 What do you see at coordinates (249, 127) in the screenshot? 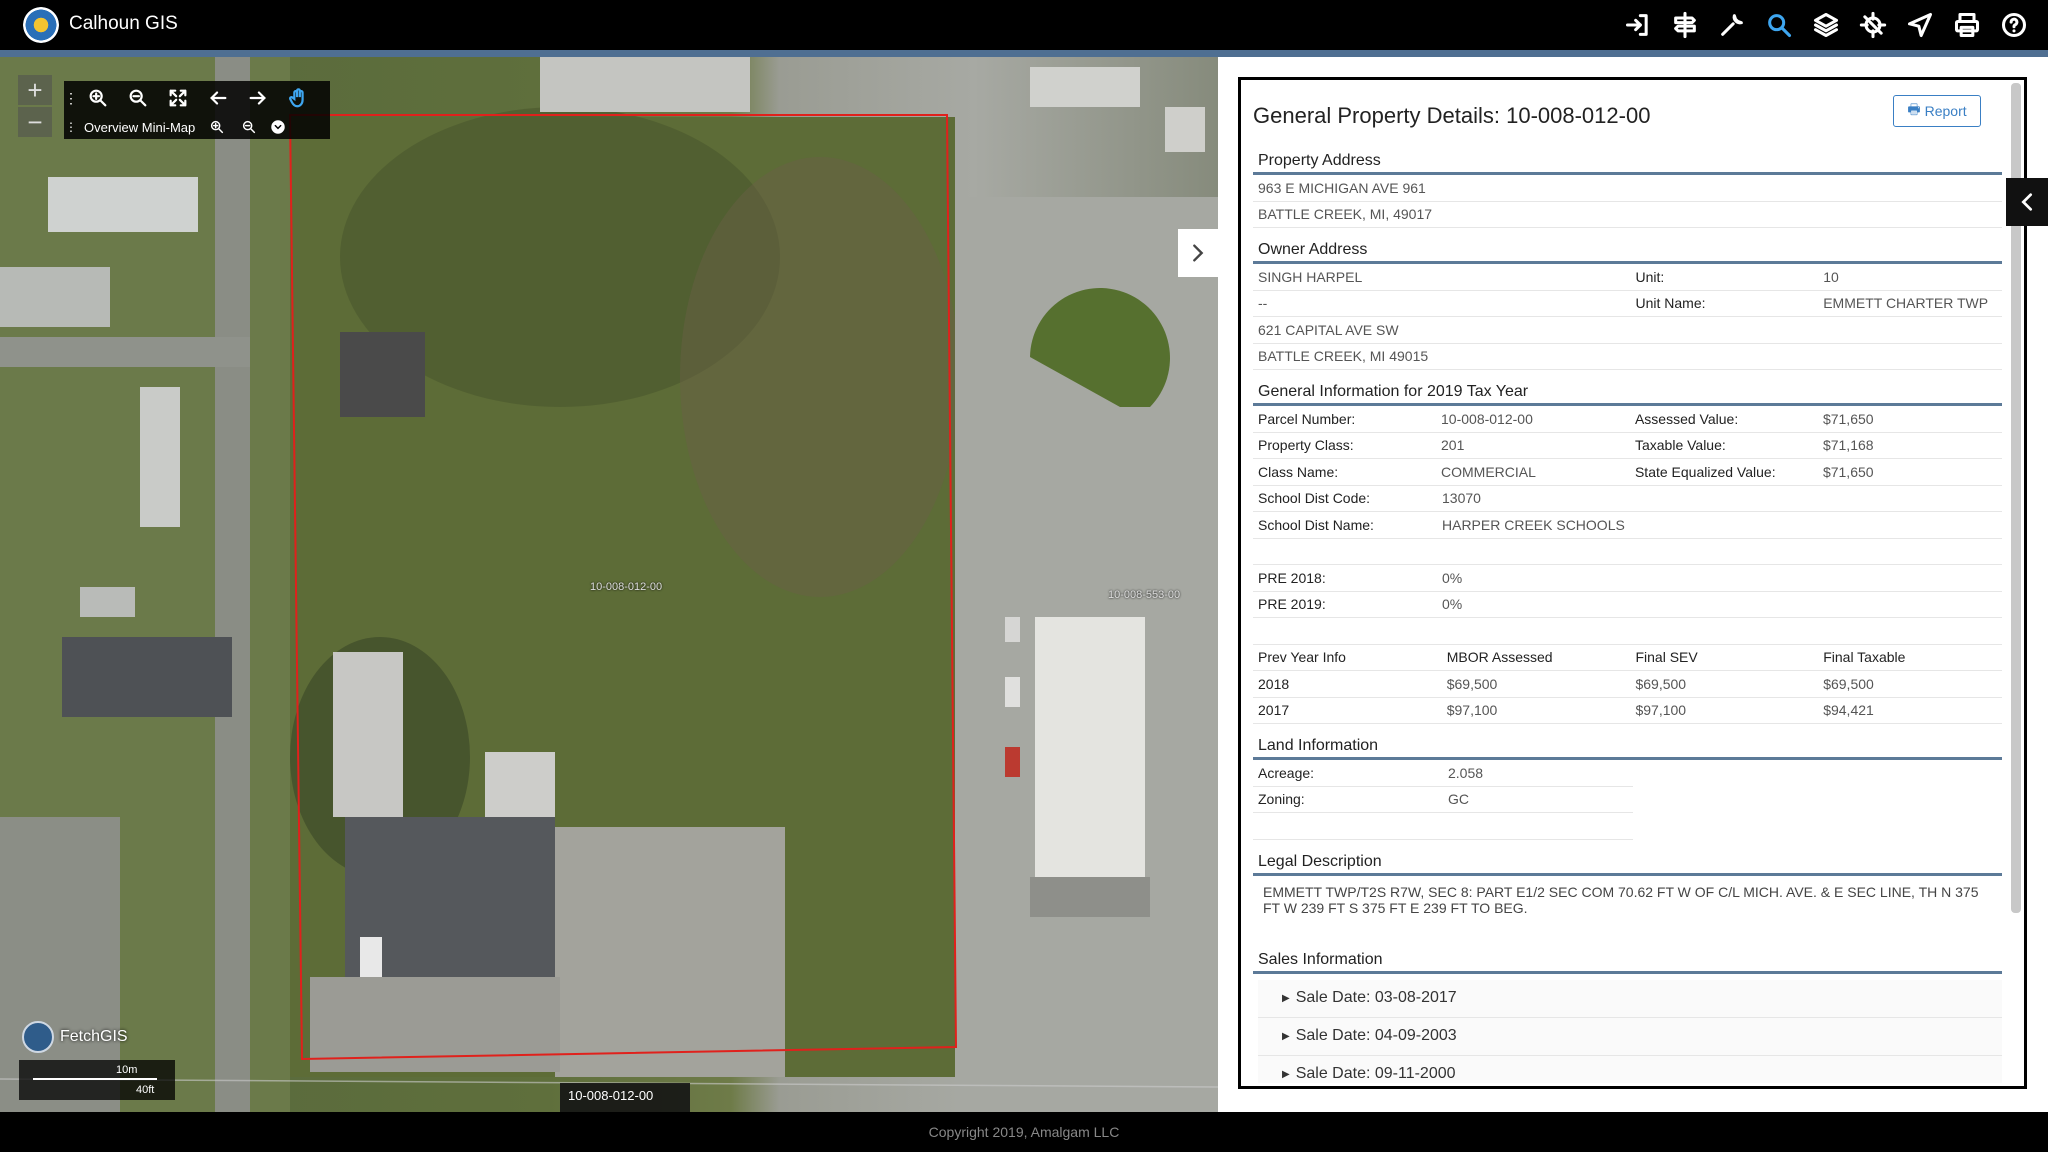
I see `minimap-zoom-out-icon` at bounding box center [249, 127].